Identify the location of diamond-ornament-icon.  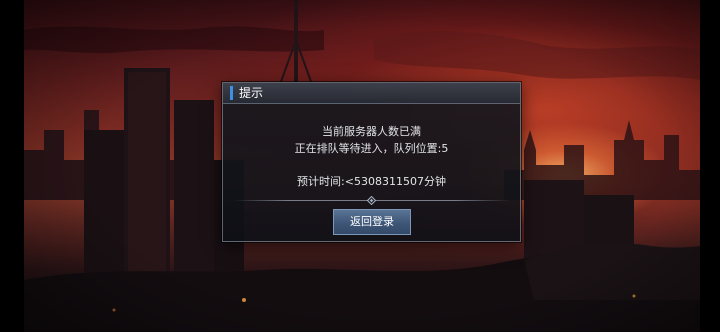
(371, 200).